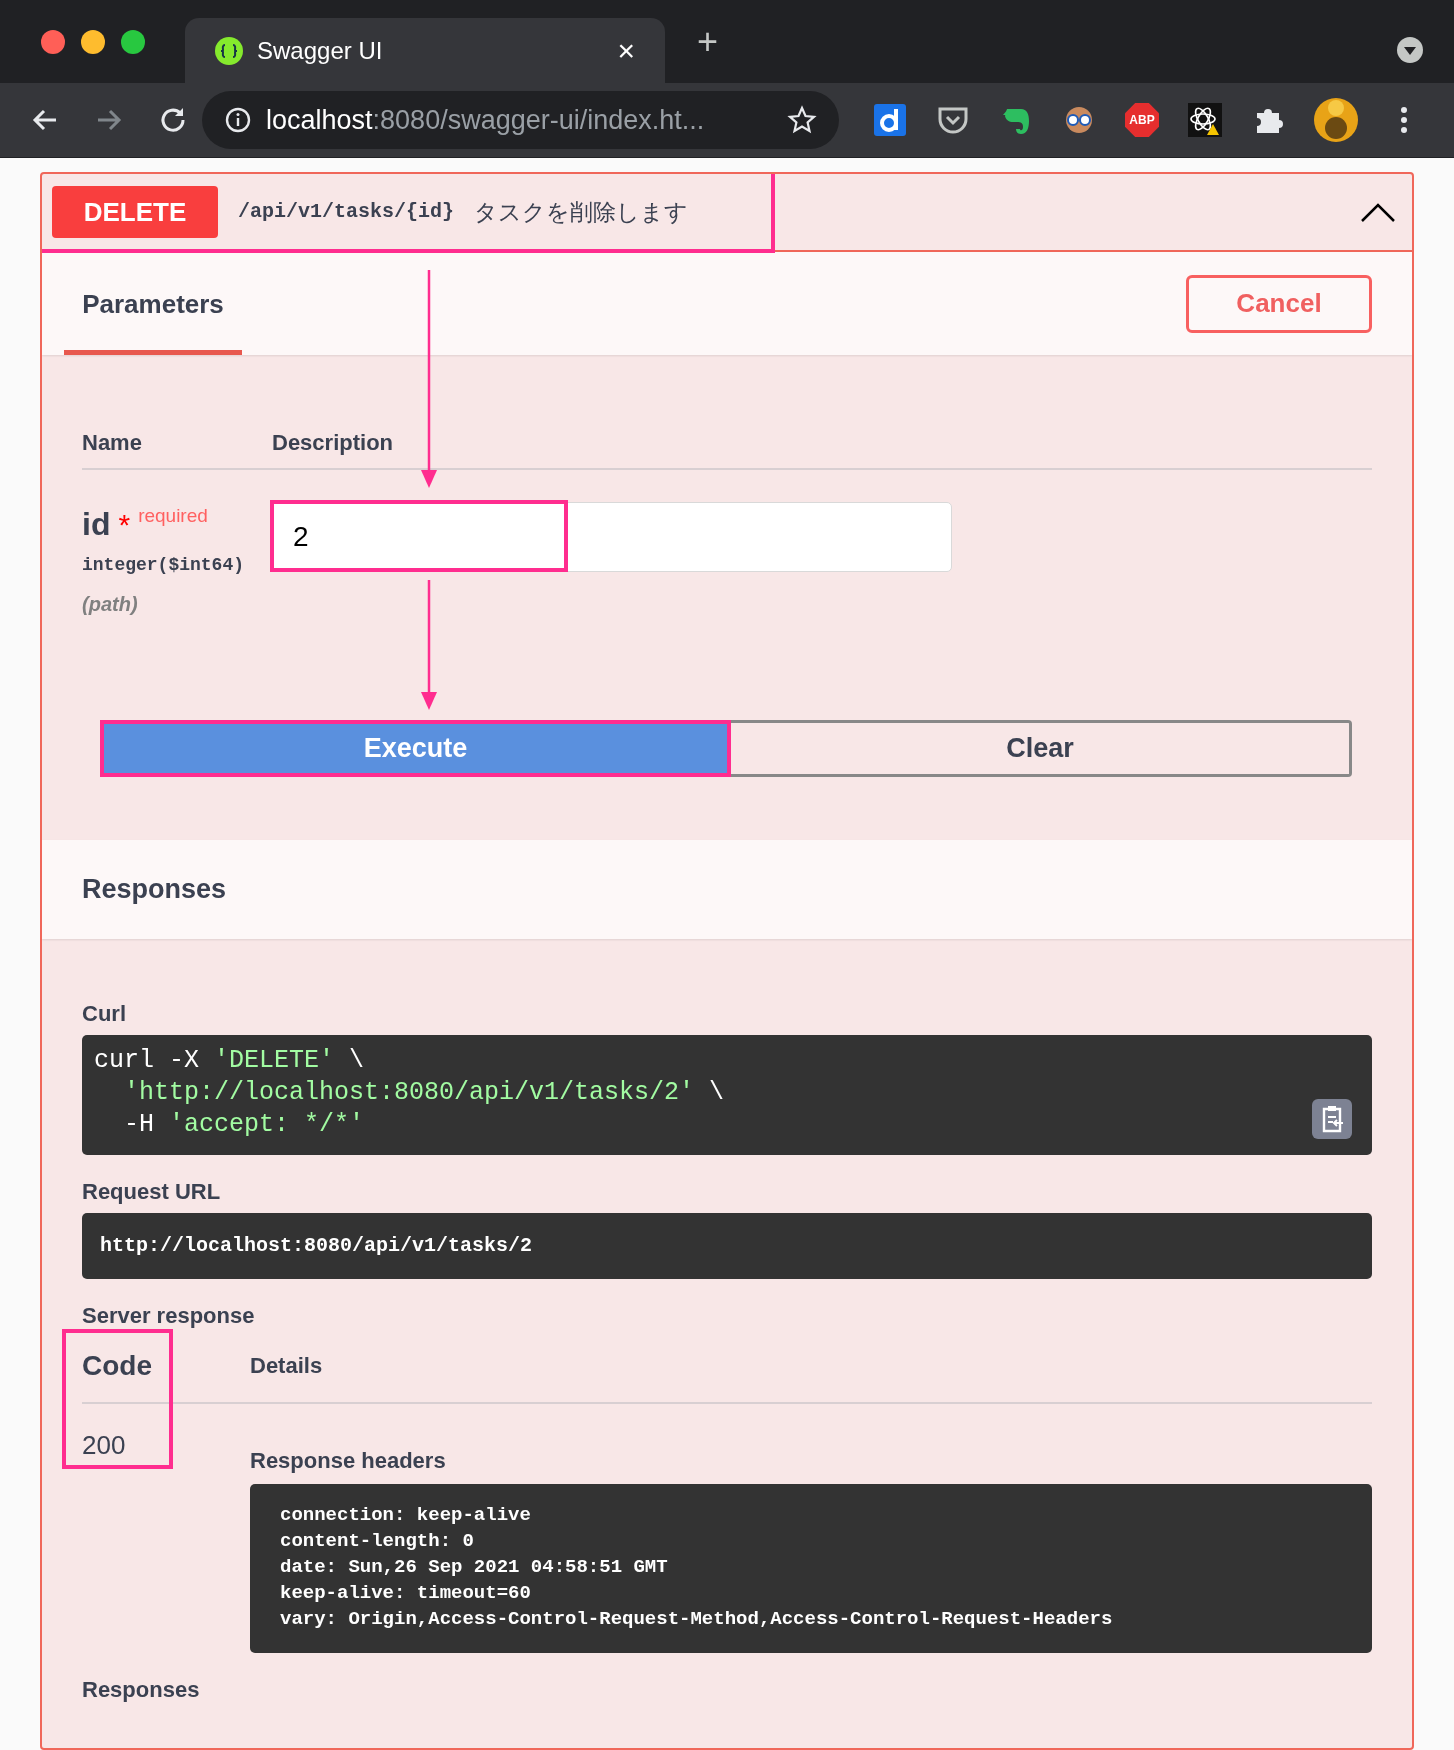  Describe the element at coordinates (229, 1061) in the screenshot. I see `code-line: curl -X 'DELETE' \` at that location.